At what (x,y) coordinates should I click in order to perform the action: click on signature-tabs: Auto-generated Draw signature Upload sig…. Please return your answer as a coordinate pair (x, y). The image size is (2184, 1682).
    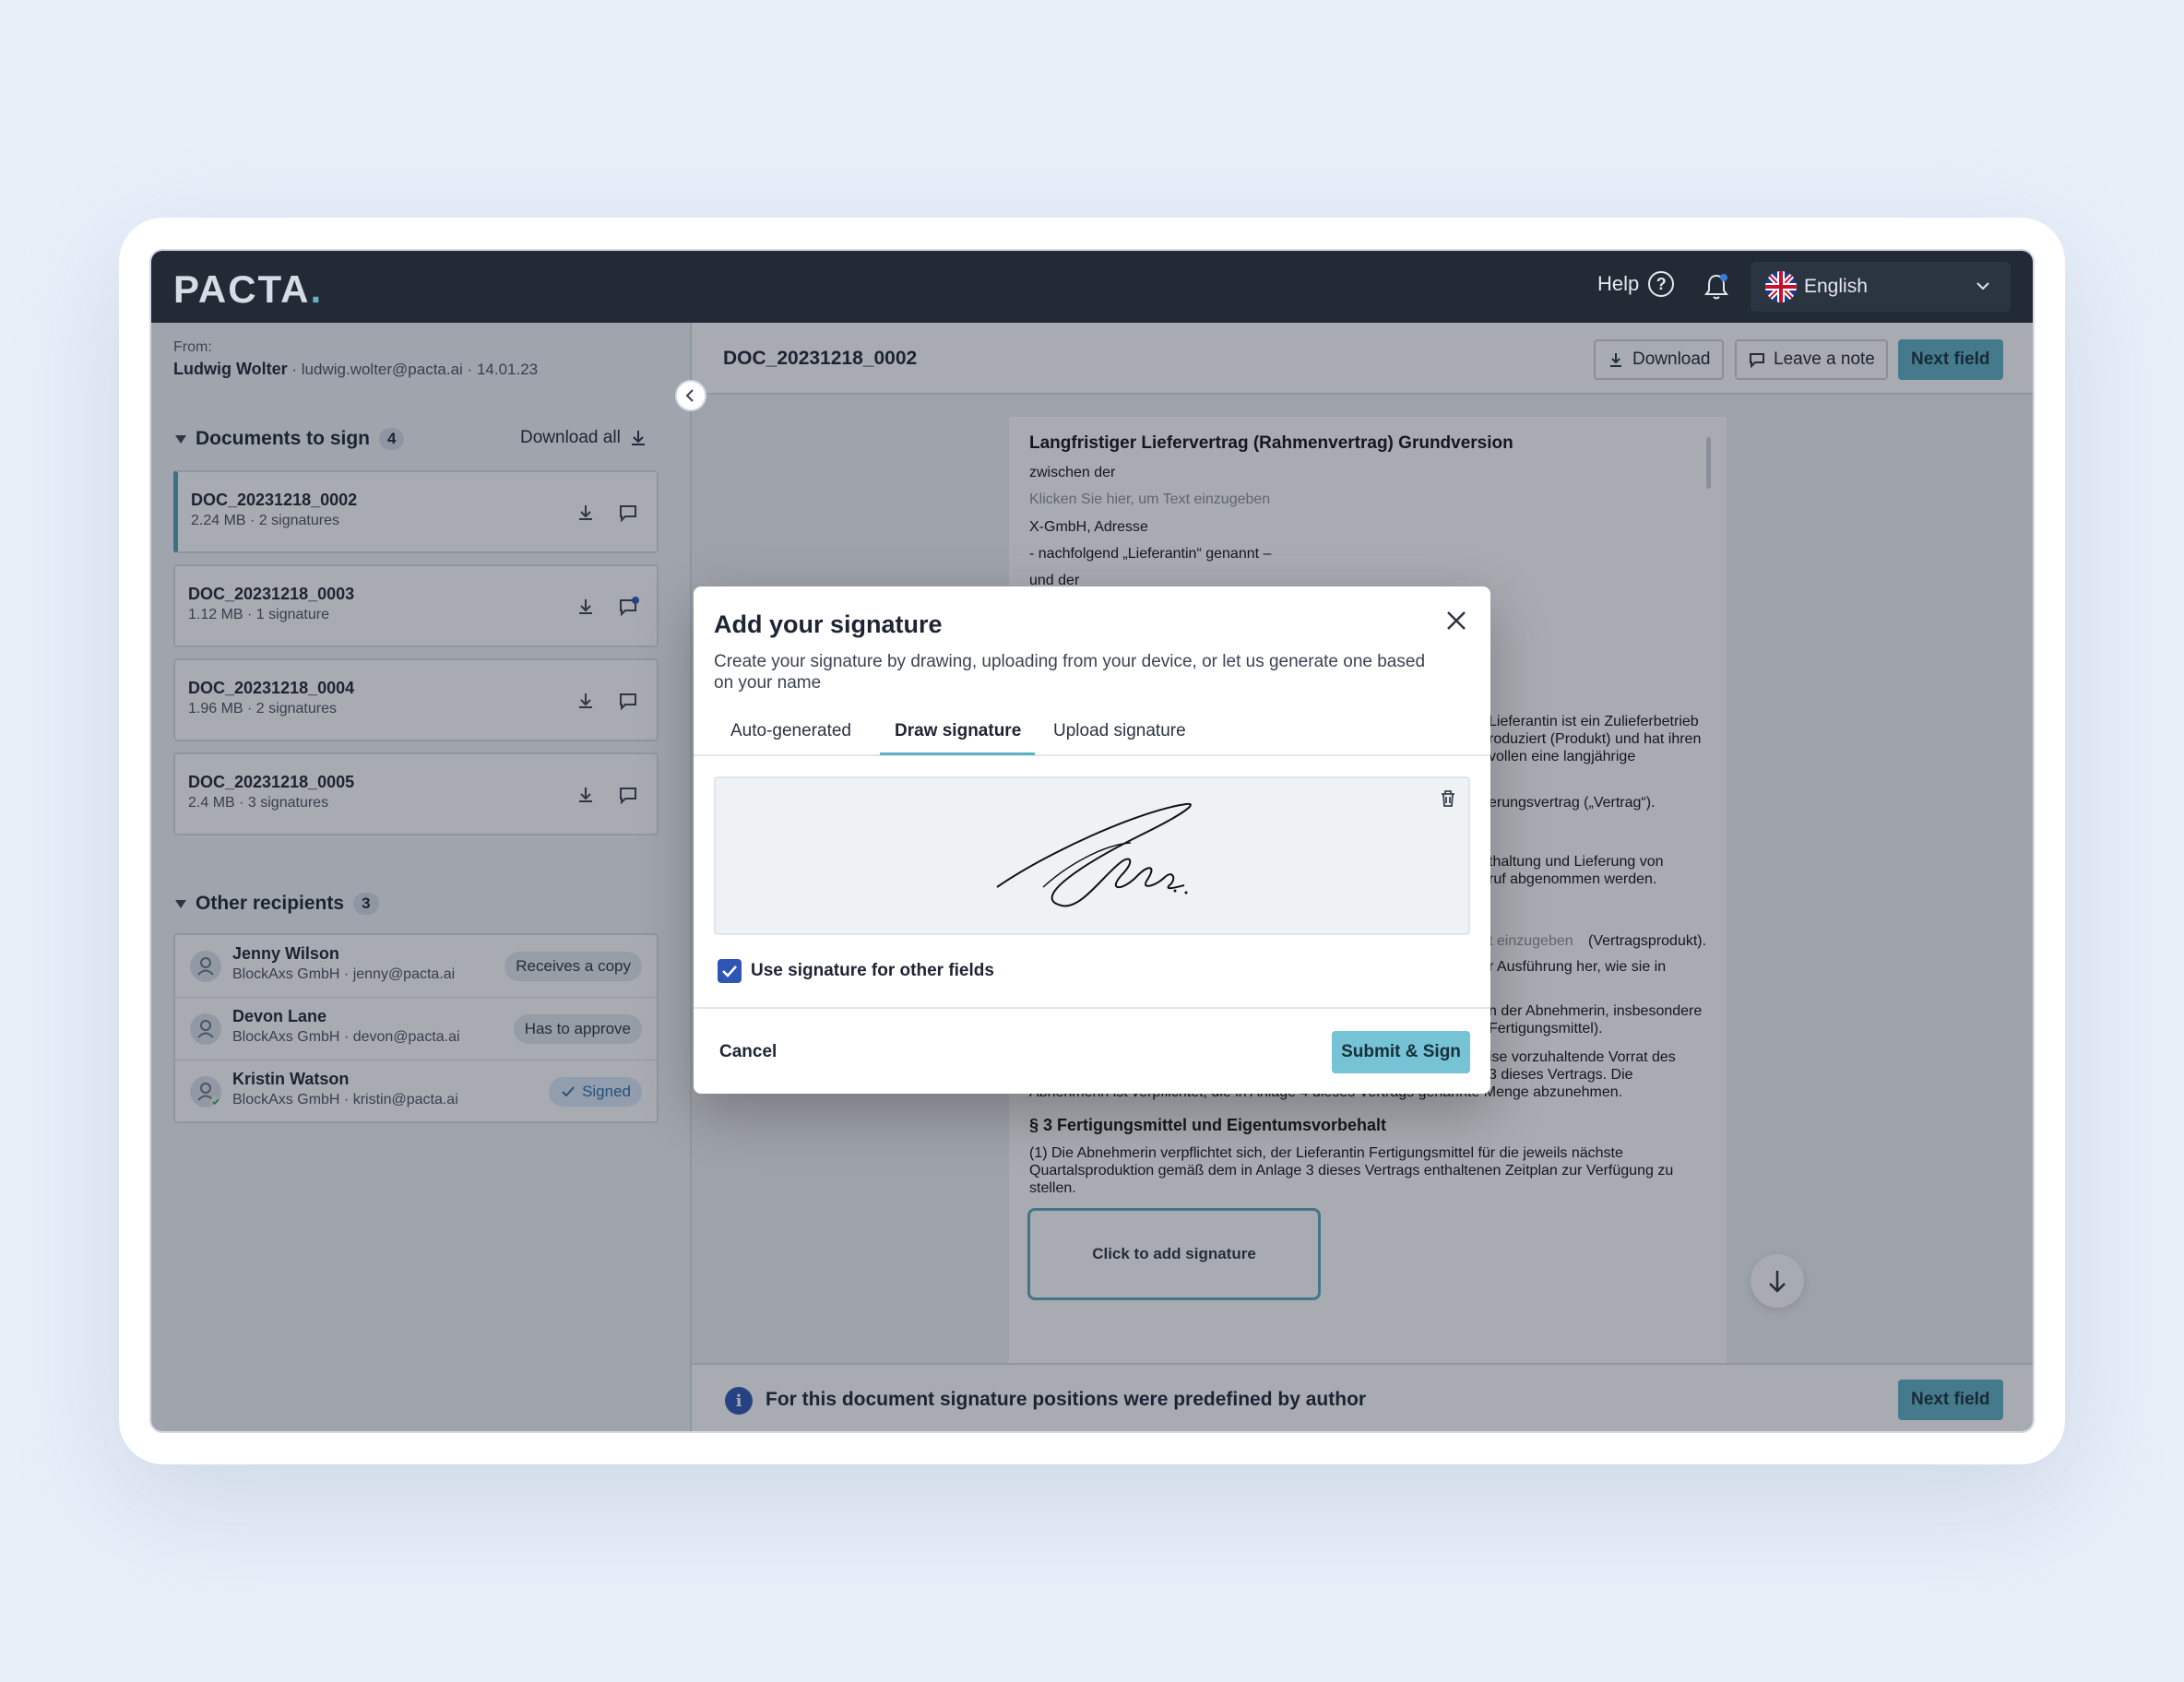
    Looking at the image, I should click on (1092, 732).